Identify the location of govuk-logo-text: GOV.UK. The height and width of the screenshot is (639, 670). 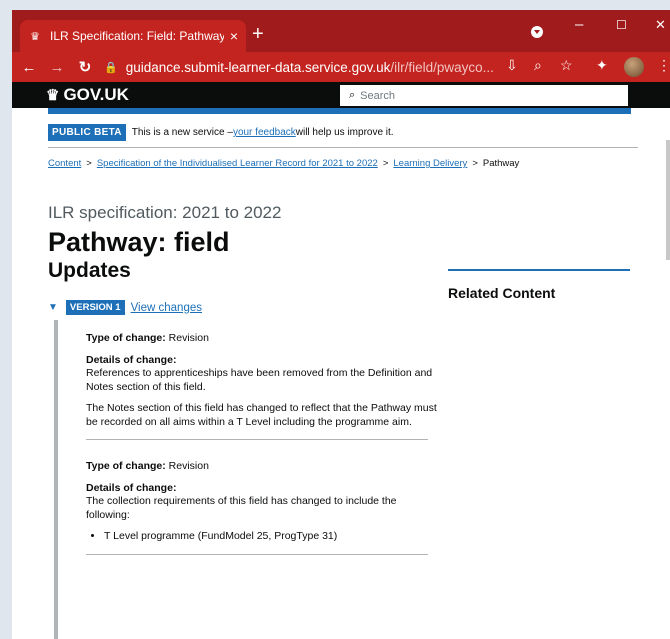
(96, 94).